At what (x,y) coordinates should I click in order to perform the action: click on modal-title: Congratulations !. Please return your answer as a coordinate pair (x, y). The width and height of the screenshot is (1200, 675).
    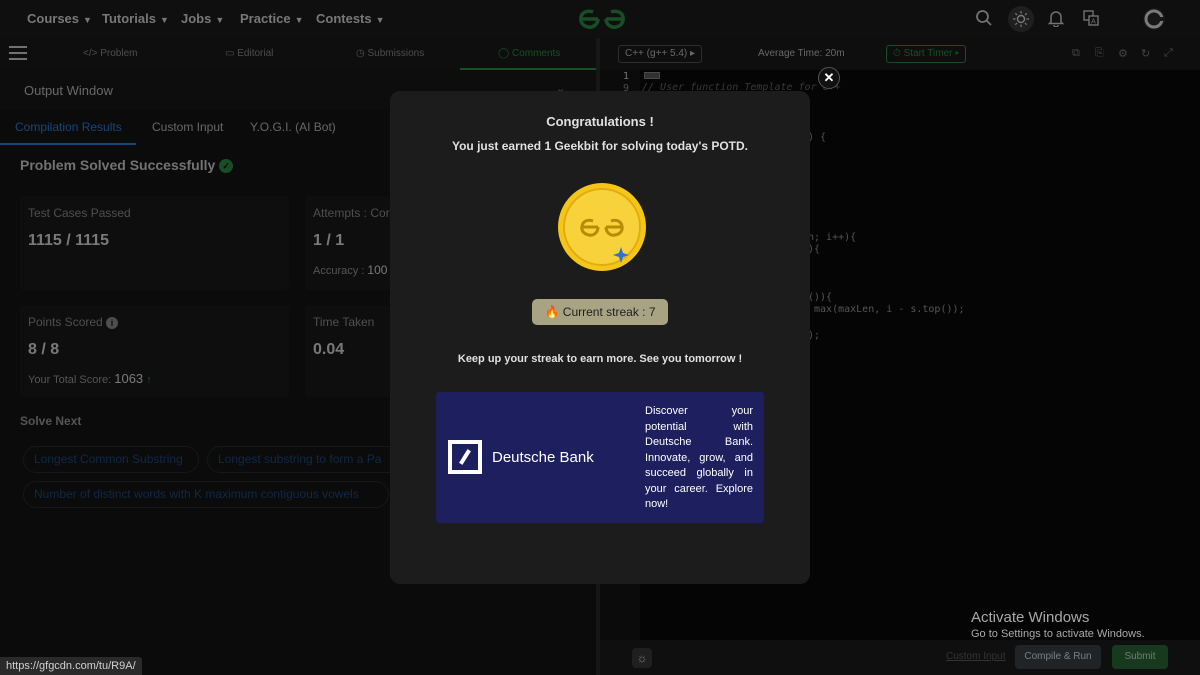
    Looking at the image, I should click on (600, 121).